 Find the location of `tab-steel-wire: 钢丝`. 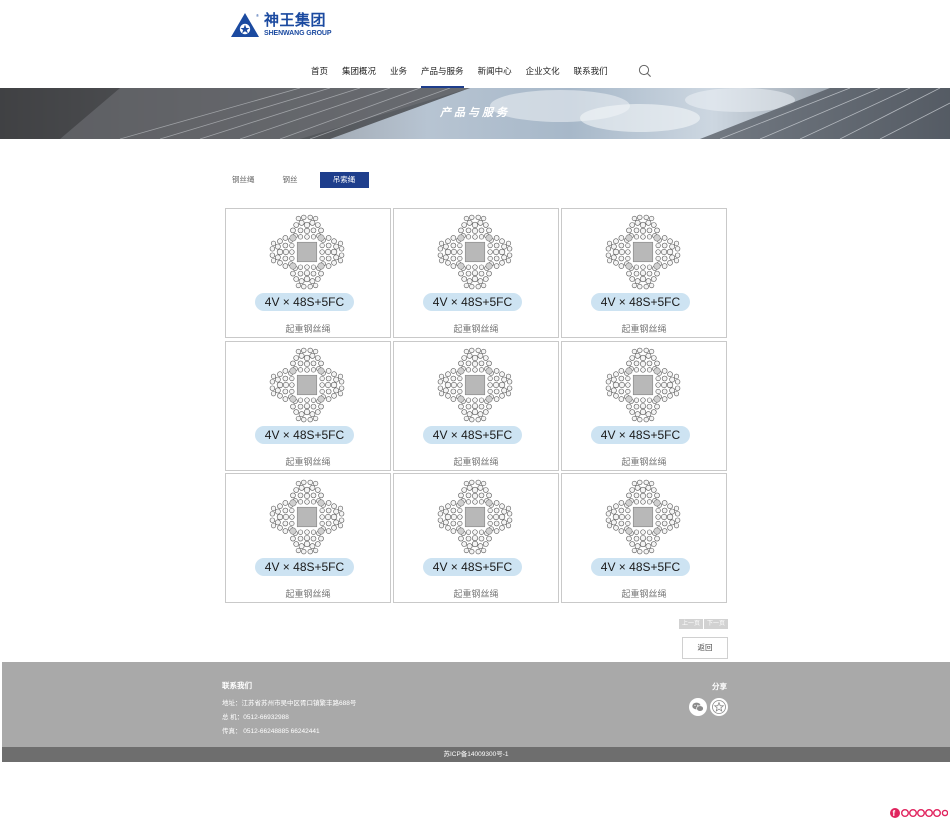

tab-steel-wire: 钢丝 is located at coordinates (290, 180).